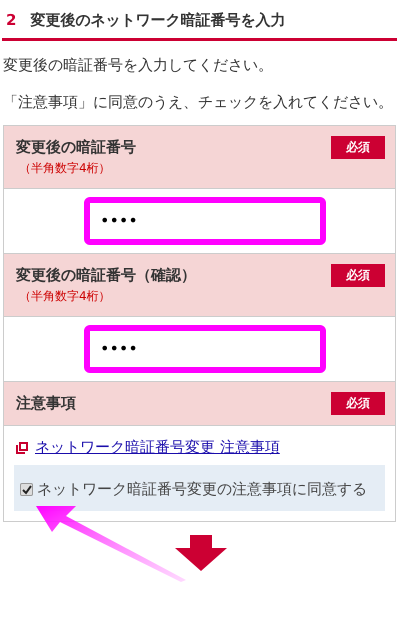 The image size is (401, 622). What do you see at coordinates (46, 403) in the screenshot?
I see `field-label: 注意事項` at bounding box center [46, 403].